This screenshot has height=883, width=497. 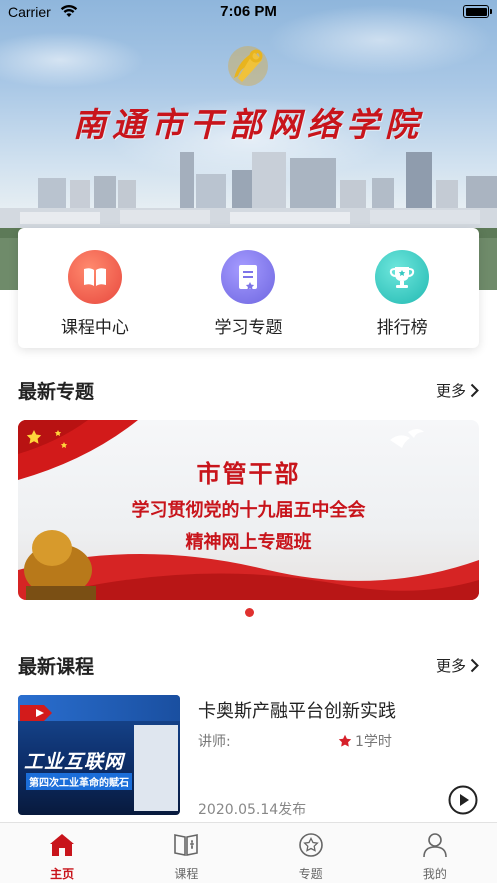 What do you see at coordinates (186, 874) in the screenshot?
I see `tab-courses-label: 课程` at bounding box center [186, 874].